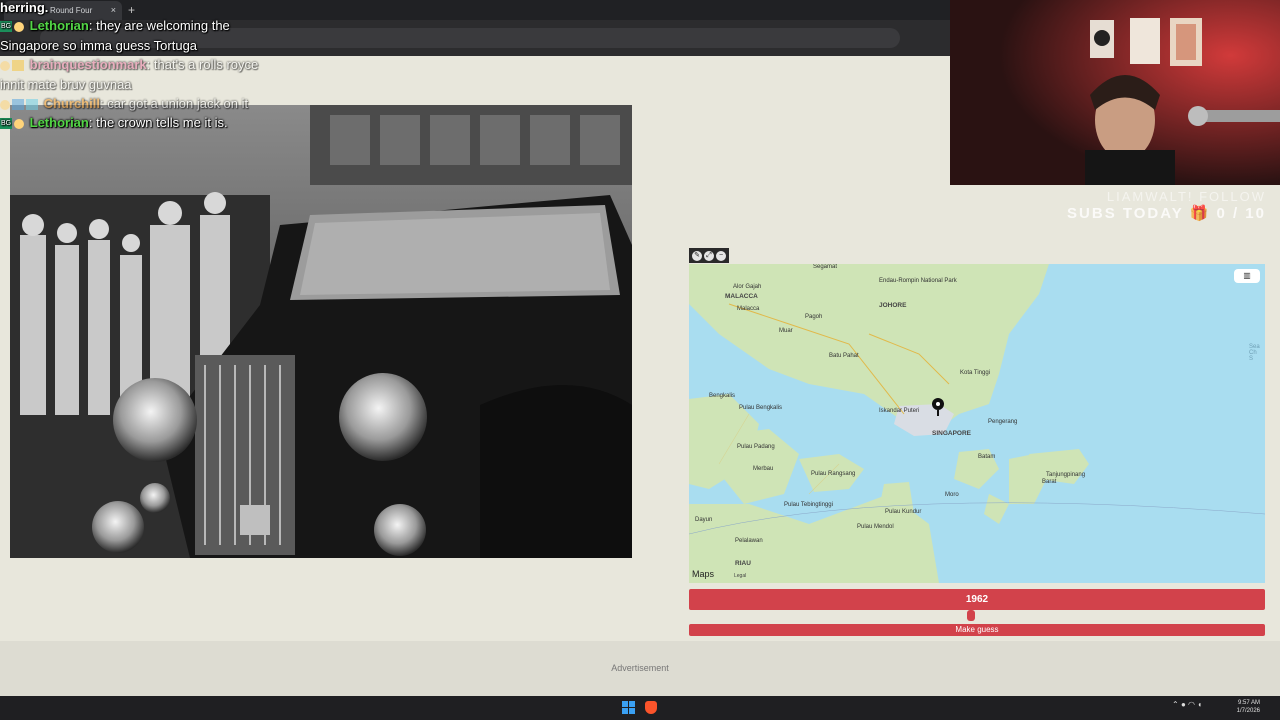 Image resolution: width=1280 pixels, height=720 pixels. What do you see at coordinates (952, 495) in the screenshot?
I see `map-label: Moro` at bounding box center [952, 495].